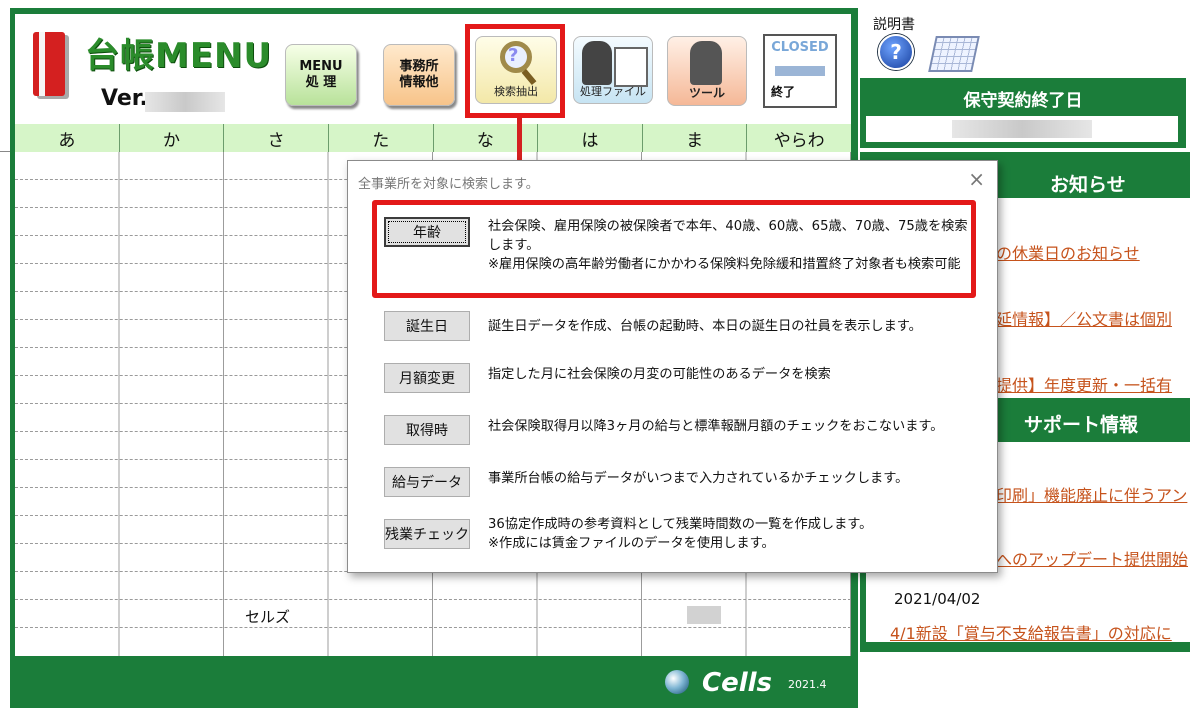 The image size is (1190, 719). Describe the element at coordinates (674, 249) in the screenshot. I see `age-row-highlight` at that location.